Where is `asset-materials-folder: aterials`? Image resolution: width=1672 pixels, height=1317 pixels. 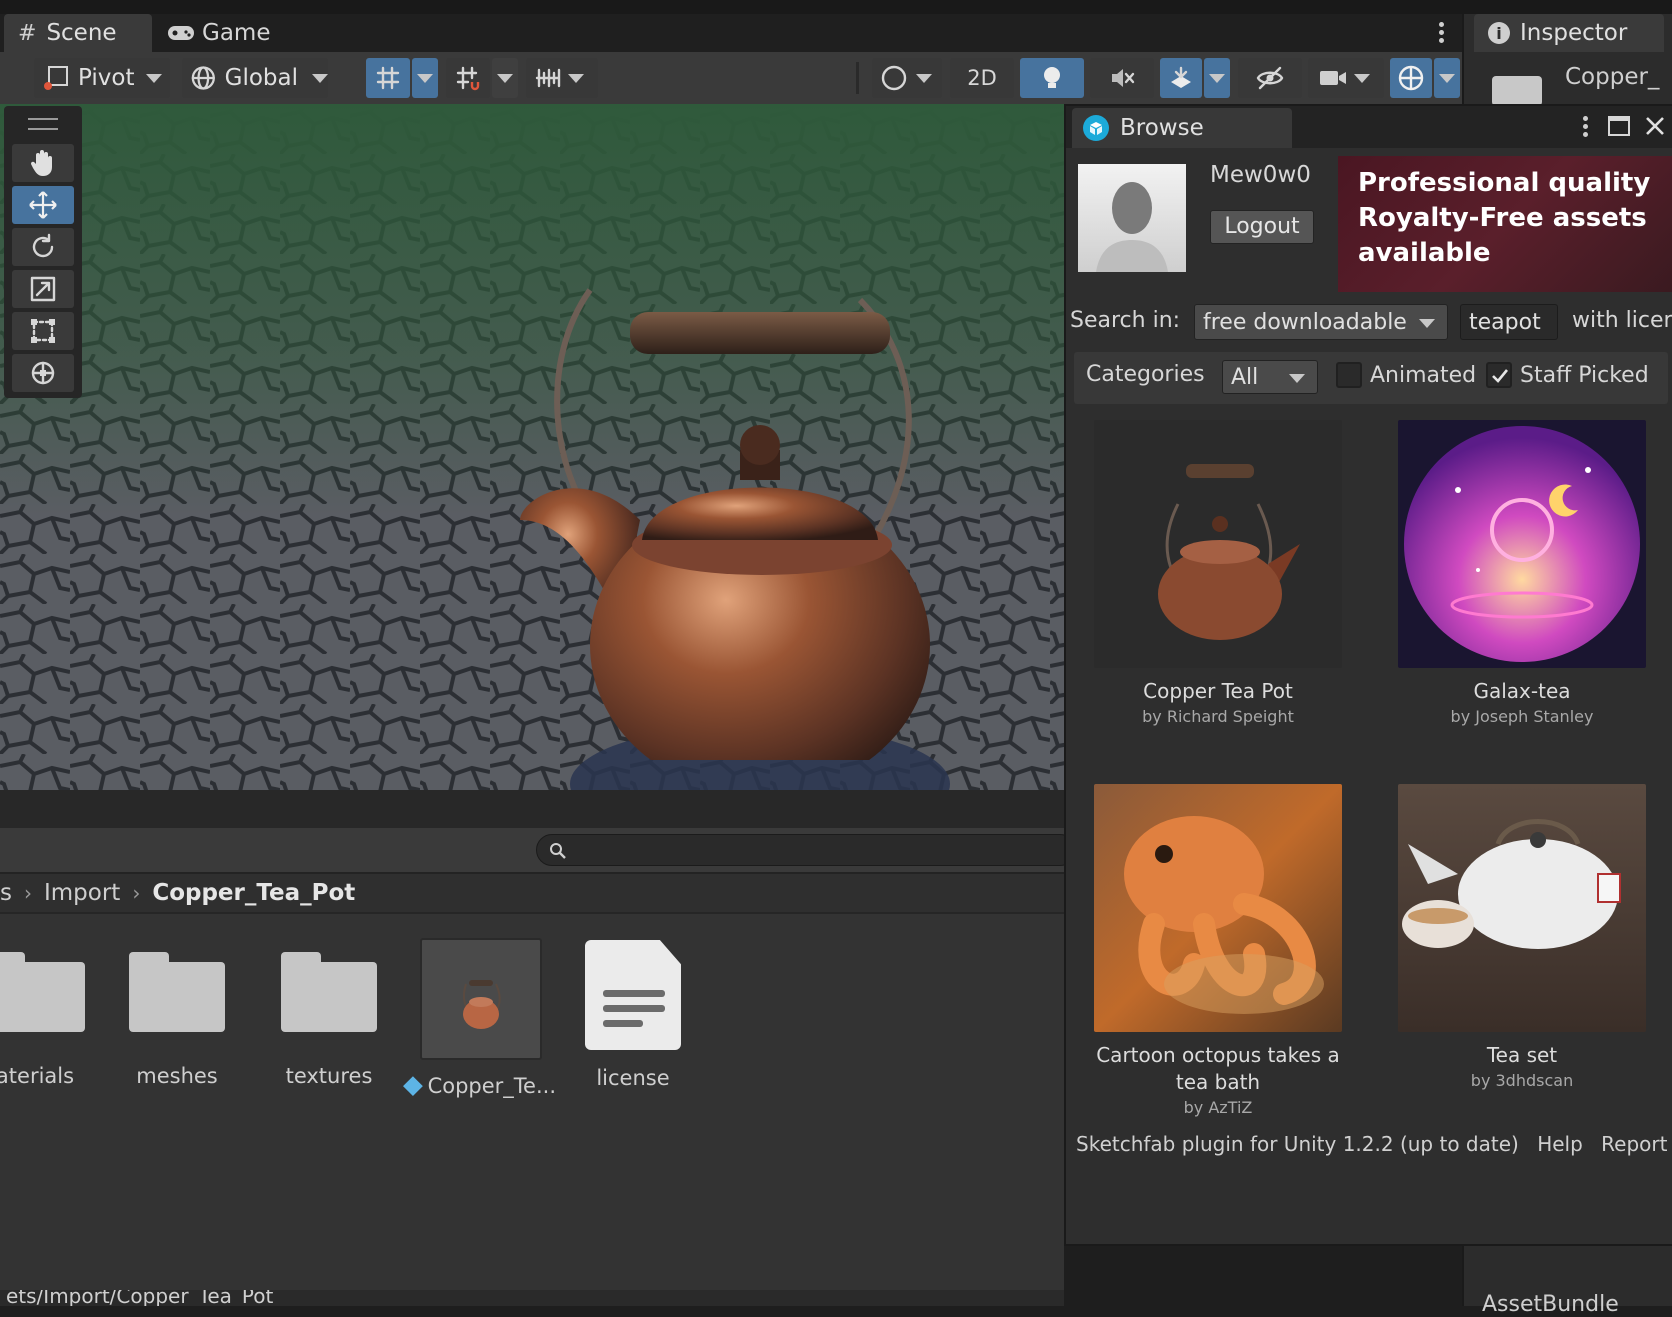 asset-materials-folder: aterials is located at coordinates (55, 989).